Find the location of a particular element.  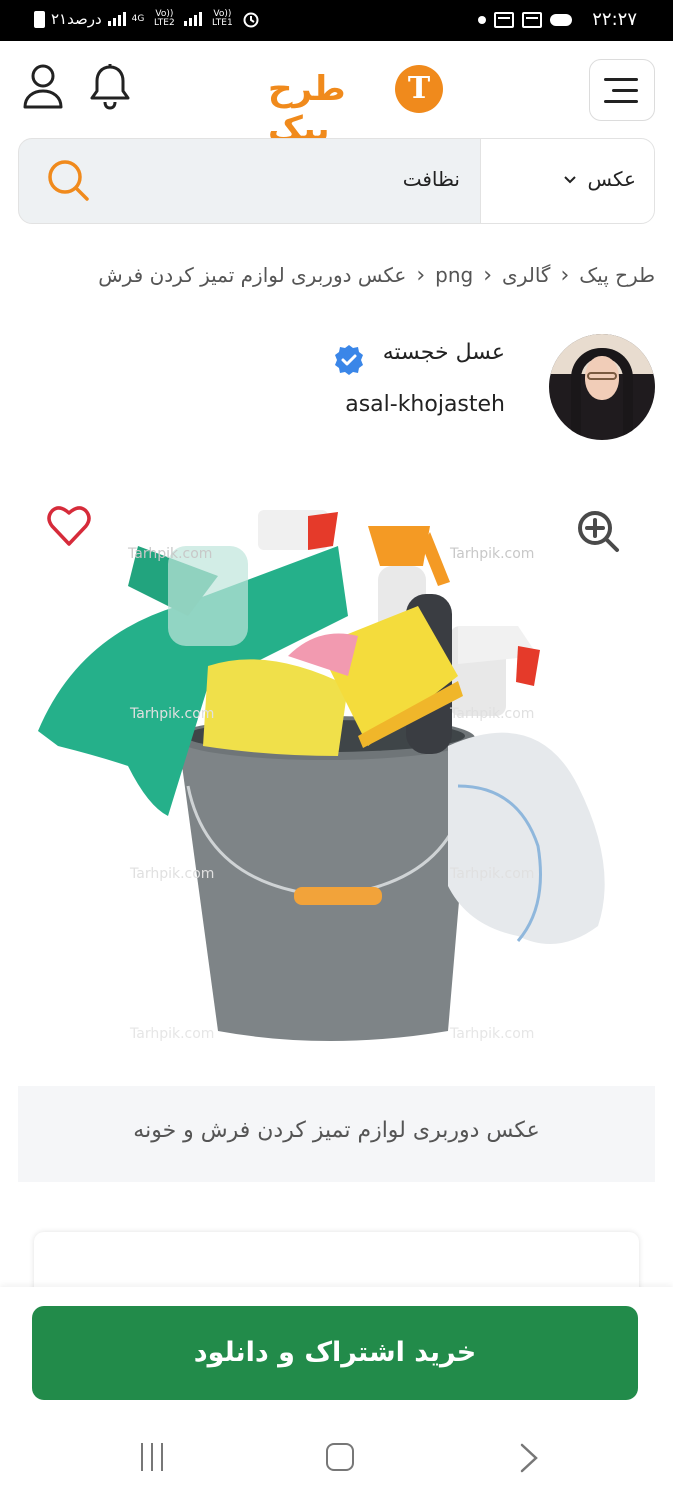

search-icon is located at coordinates (68, 180).